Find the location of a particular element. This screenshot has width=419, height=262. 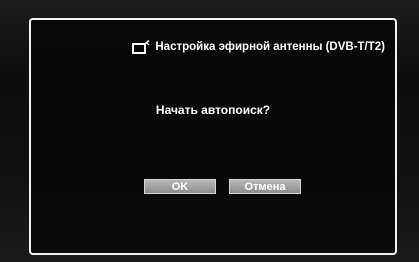

tv-antenna-icon is located at coordinates (141, 46).